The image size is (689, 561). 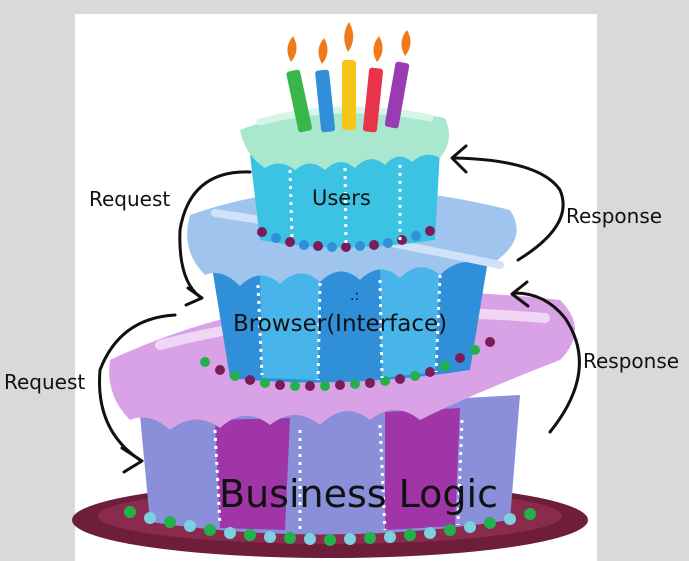 What do you see at coordinates (614, 216) in the screenshot?
I see `response-label-upper: Response` at bounding box center [614, 216].